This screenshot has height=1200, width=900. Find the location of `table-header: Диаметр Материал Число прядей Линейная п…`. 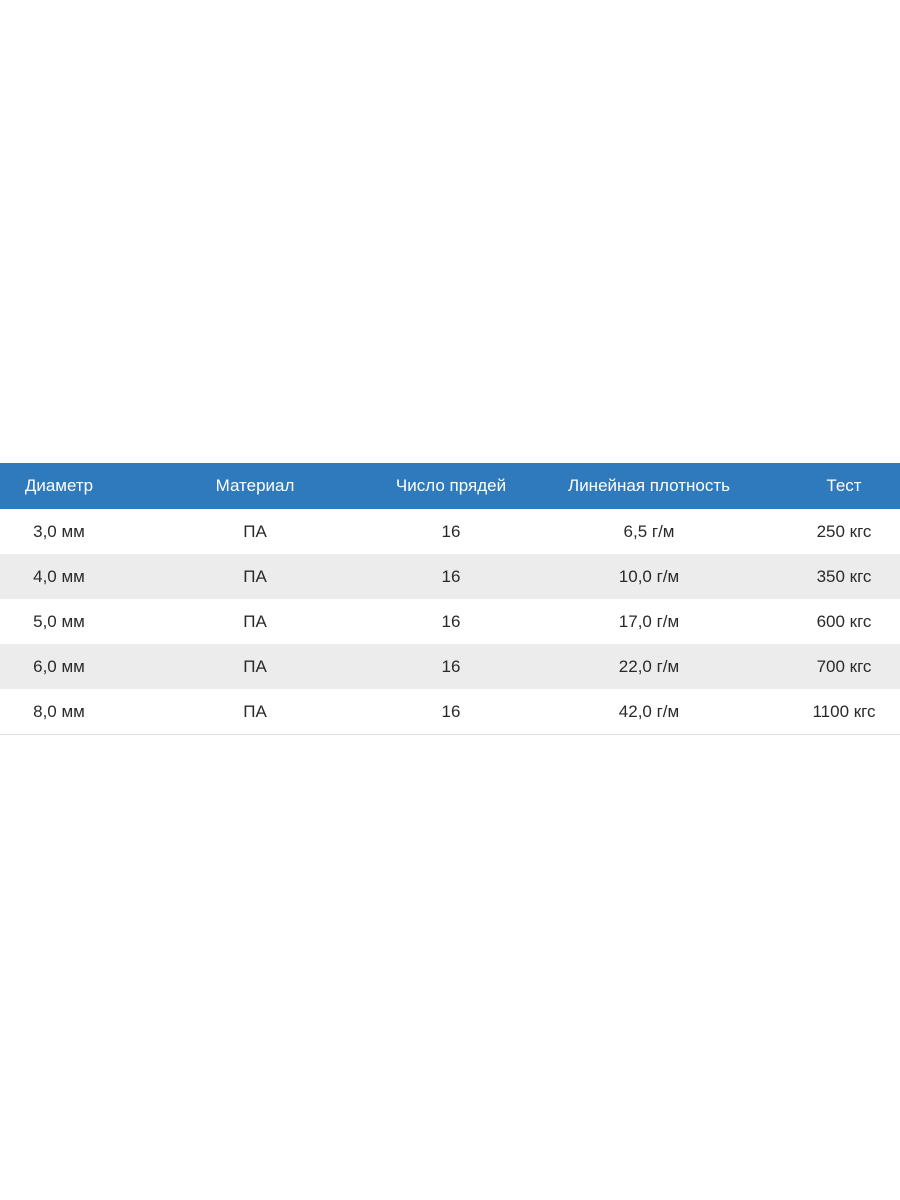

table-header: Диаметр Материал Число прядей Линейная п… is located at coordinates (450, 486).